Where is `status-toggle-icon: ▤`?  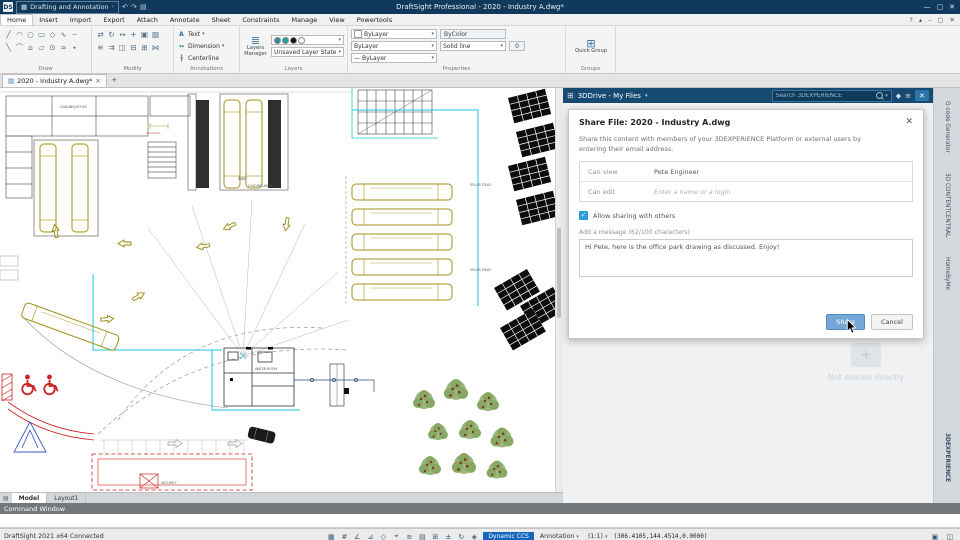
status-toggle-icon: ▤ is located at coordinates (422, 535).